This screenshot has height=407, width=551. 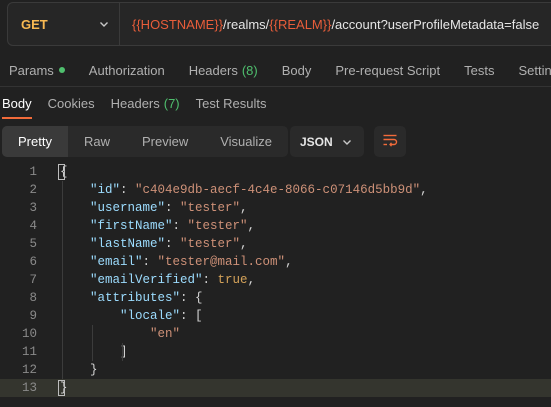 What do you see at coordinates (29, 388) in the screenshot?
I see `line-number: 13` at bounding box center [29, 388].